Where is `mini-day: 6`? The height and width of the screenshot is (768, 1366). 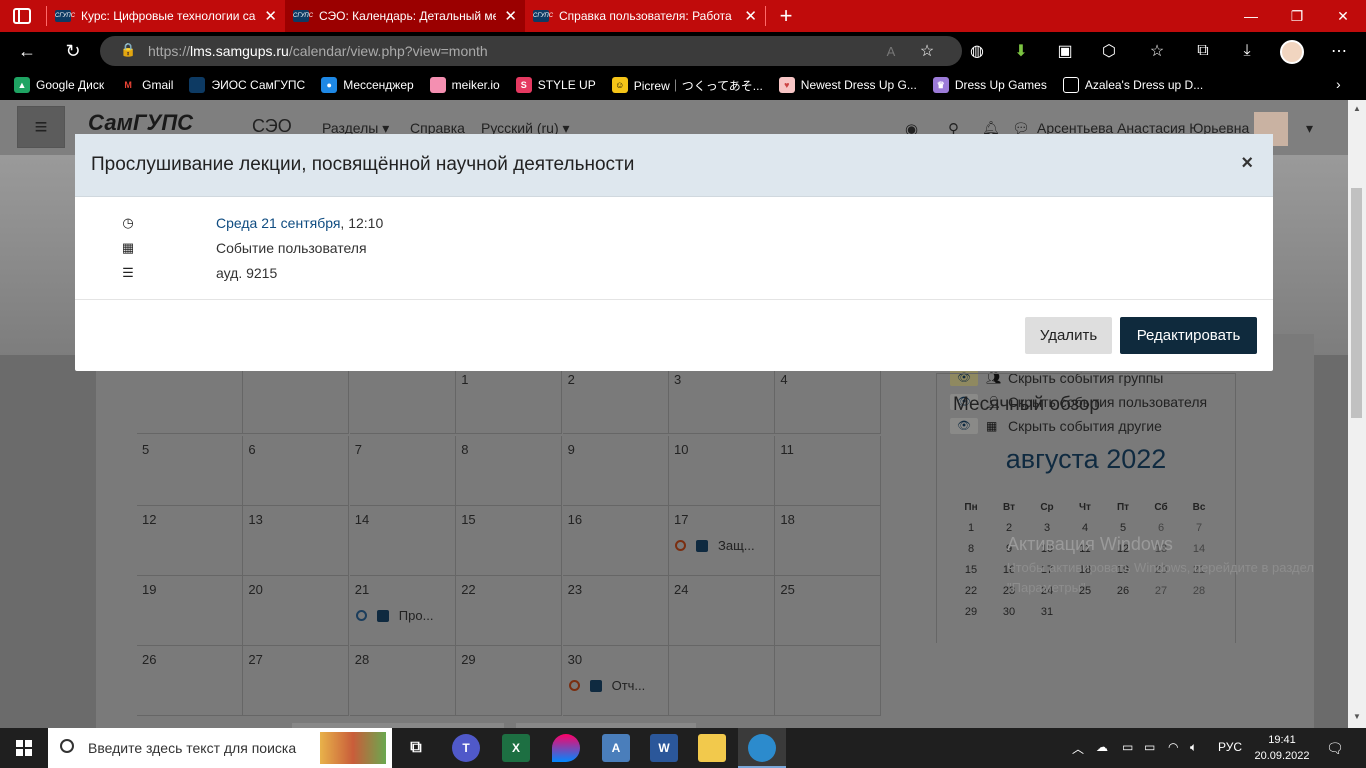 mini-day: 6 is located at coordinates (1161, 528).